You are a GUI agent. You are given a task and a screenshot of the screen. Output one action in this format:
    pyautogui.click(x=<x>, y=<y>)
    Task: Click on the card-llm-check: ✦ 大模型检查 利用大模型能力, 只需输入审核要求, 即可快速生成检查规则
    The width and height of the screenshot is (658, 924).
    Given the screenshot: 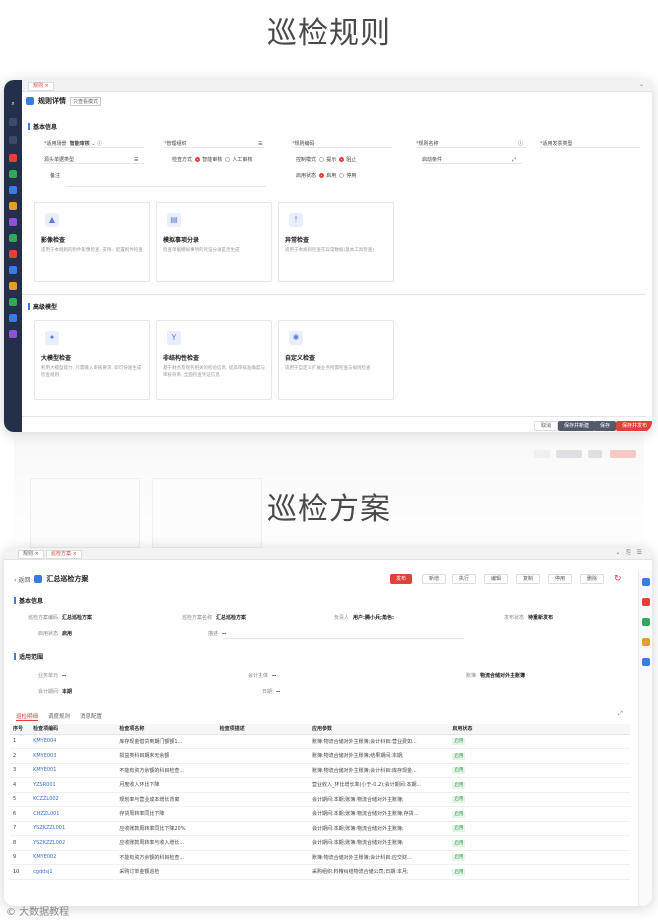 What is the action you would take?
    pyautogui.click(x=92, y=360)
    